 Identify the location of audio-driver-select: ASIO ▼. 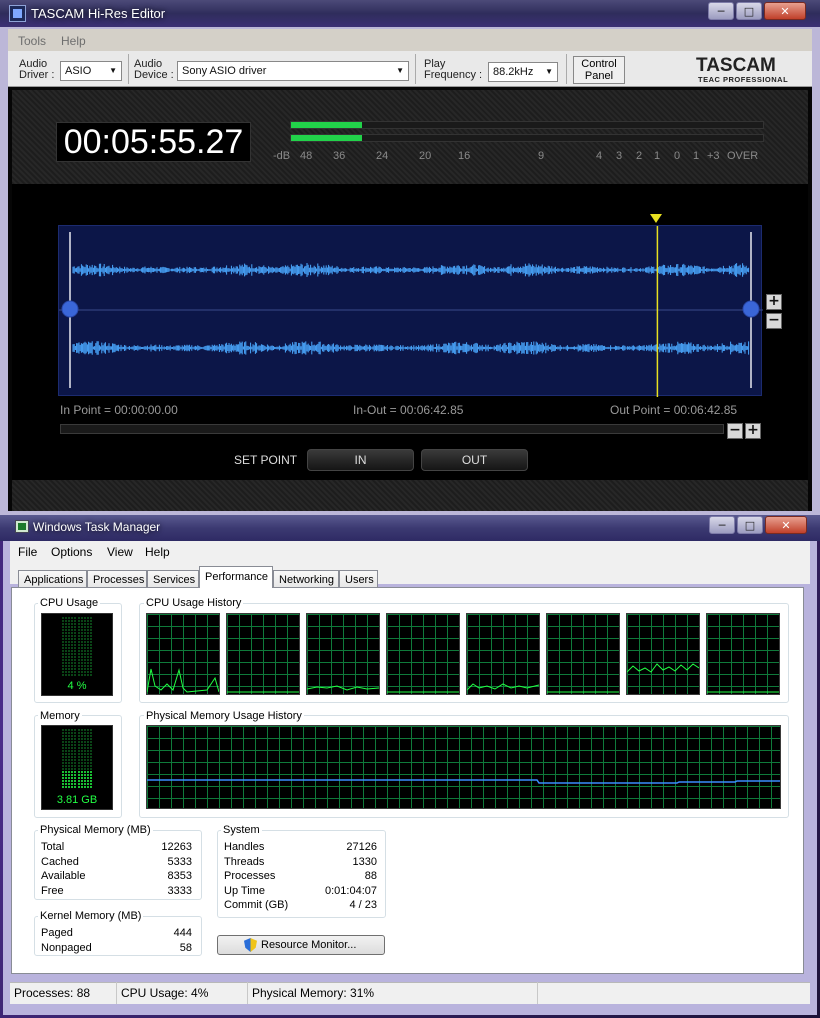
(91, 71).